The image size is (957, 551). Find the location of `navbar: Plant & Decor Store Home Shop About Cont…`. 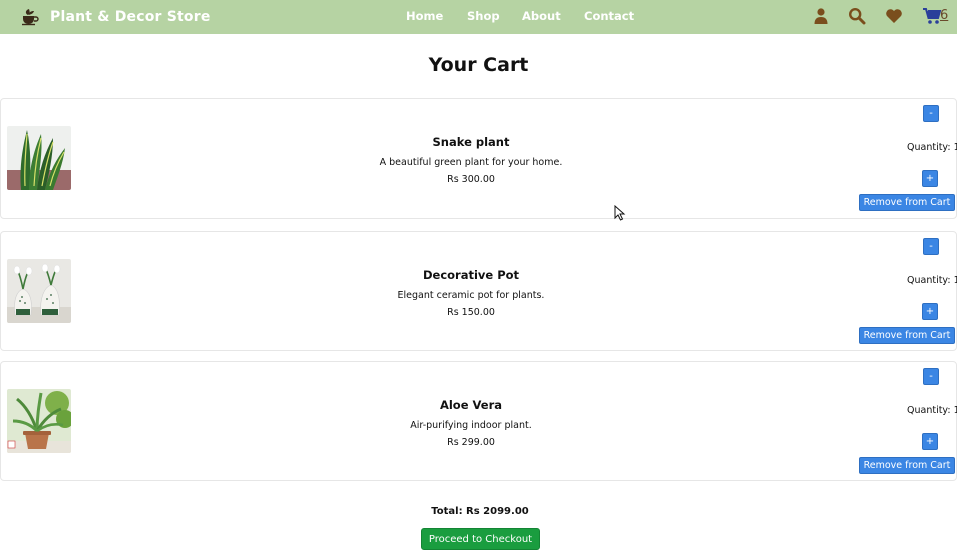

navbar: Plant & Decor Store Home Shop About Cont… is located at coordinates (478, 17).